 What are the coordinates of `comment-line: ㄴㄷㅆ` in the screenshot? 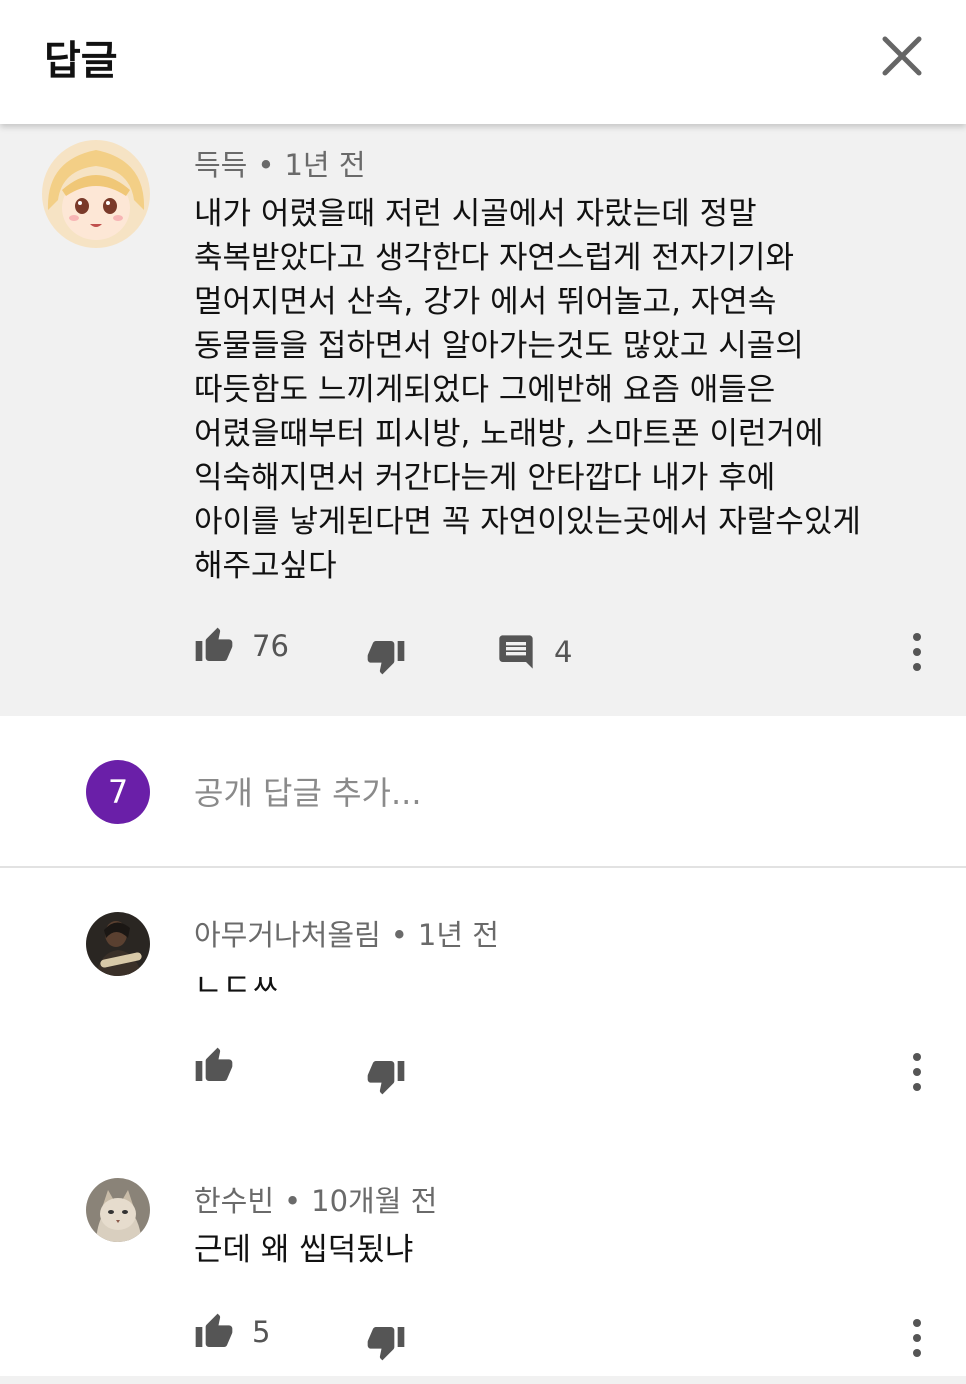 It's located at (237, 984).